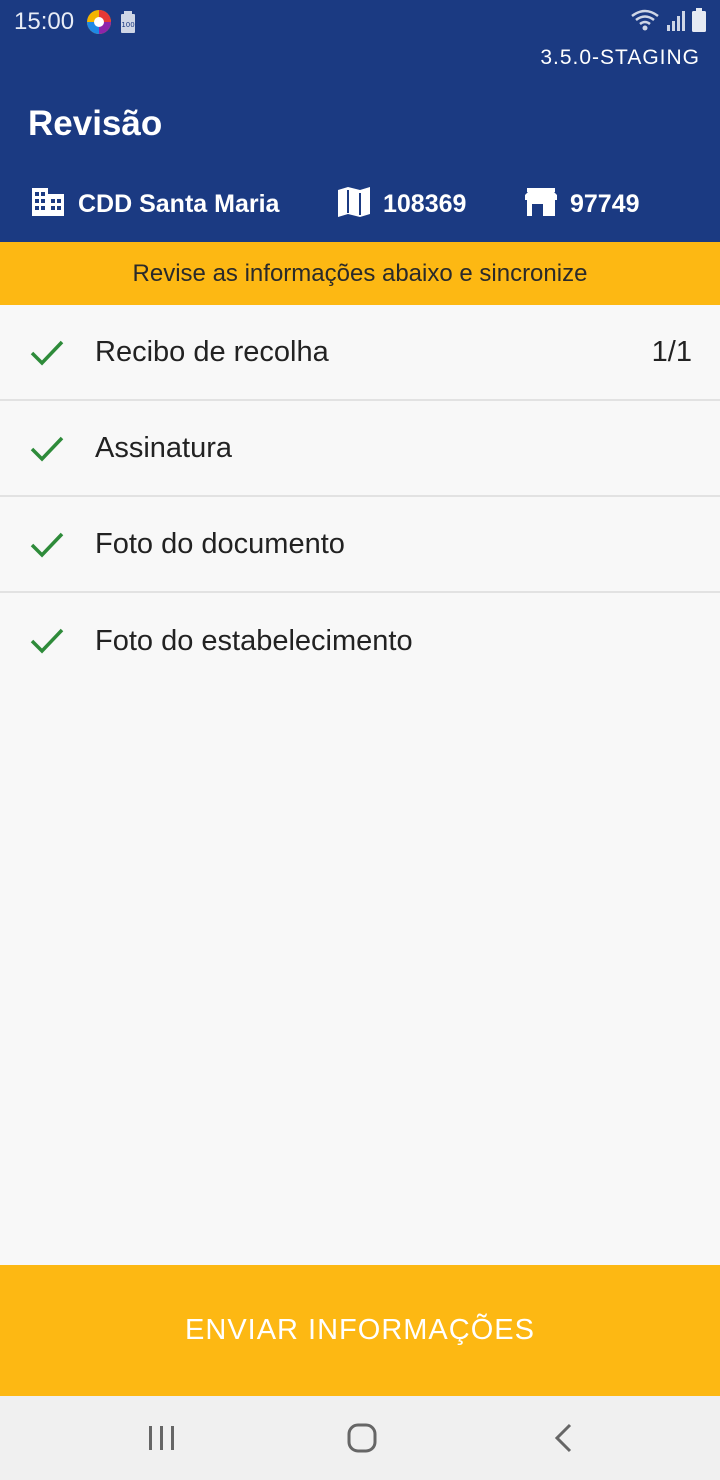 This screenshot has width=720, height=1480. Describe the element at coordinates (564, 1438) in the screenshot. I see `back-icon` at that location.